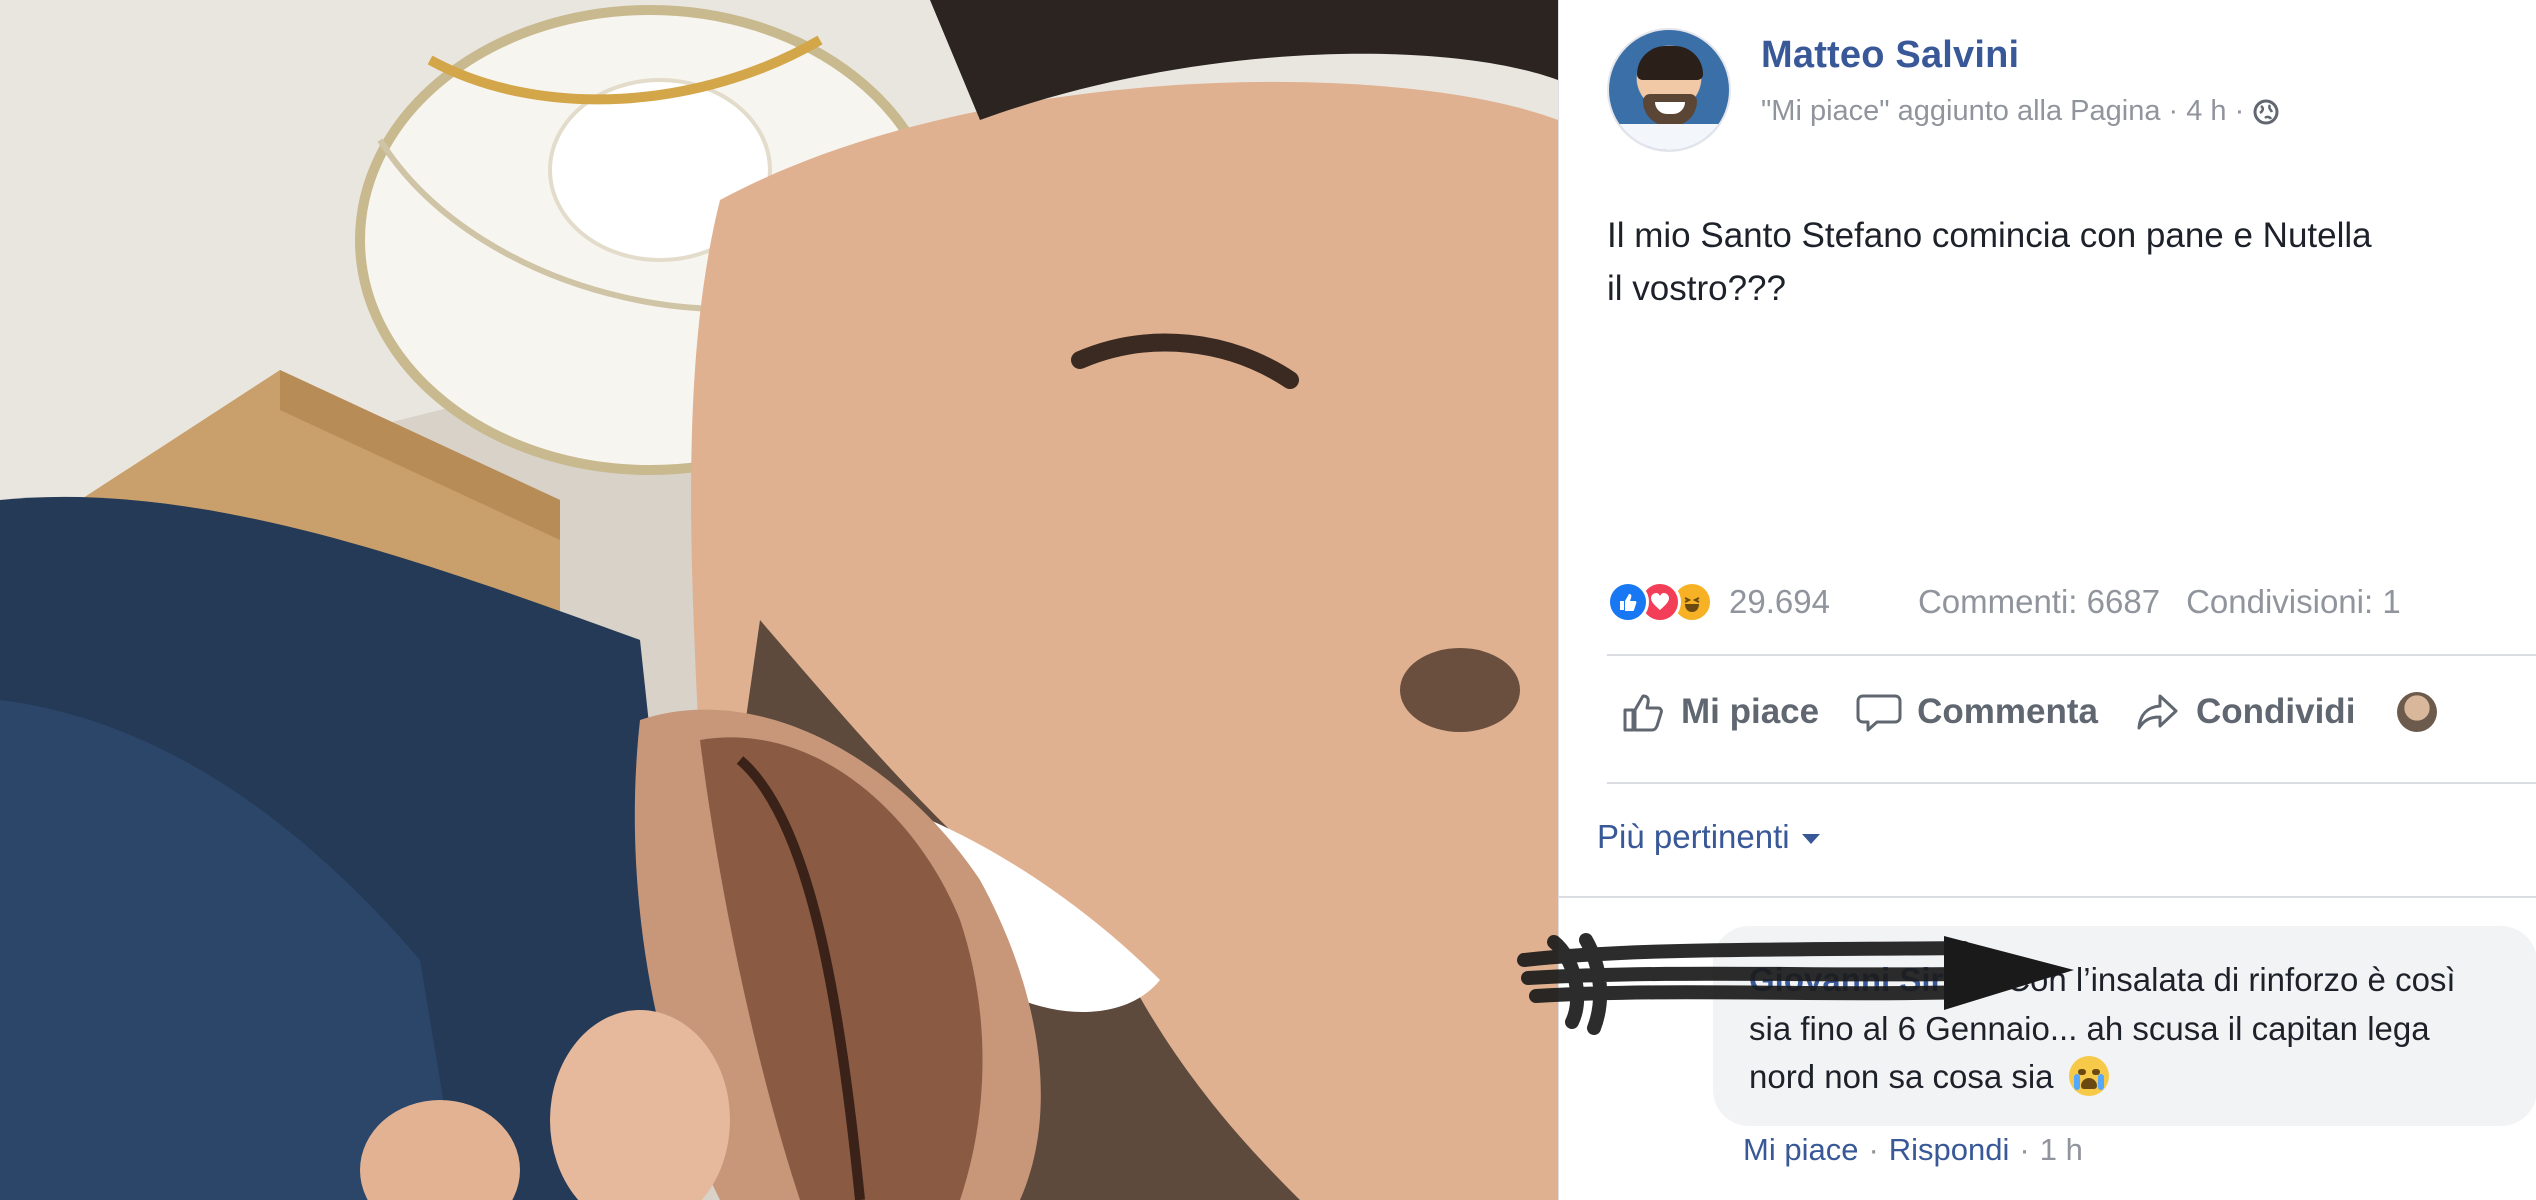 The height and width of the screenshot is (1200, 2536). What do you see at coordinates (2088, 1076) in the screenshot?
I see `crying-emoji-icon` at bounding box center [2088, 1076].